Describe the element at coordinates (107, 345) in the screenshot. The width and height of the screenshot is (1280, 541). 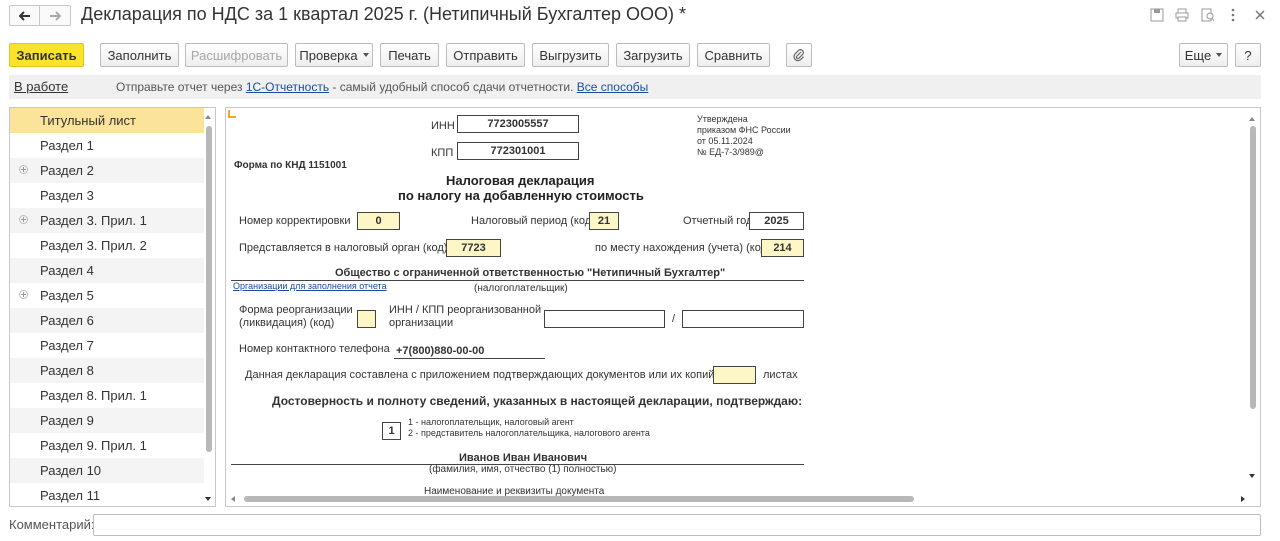
I see `section-7: Раздел 7` at that location.